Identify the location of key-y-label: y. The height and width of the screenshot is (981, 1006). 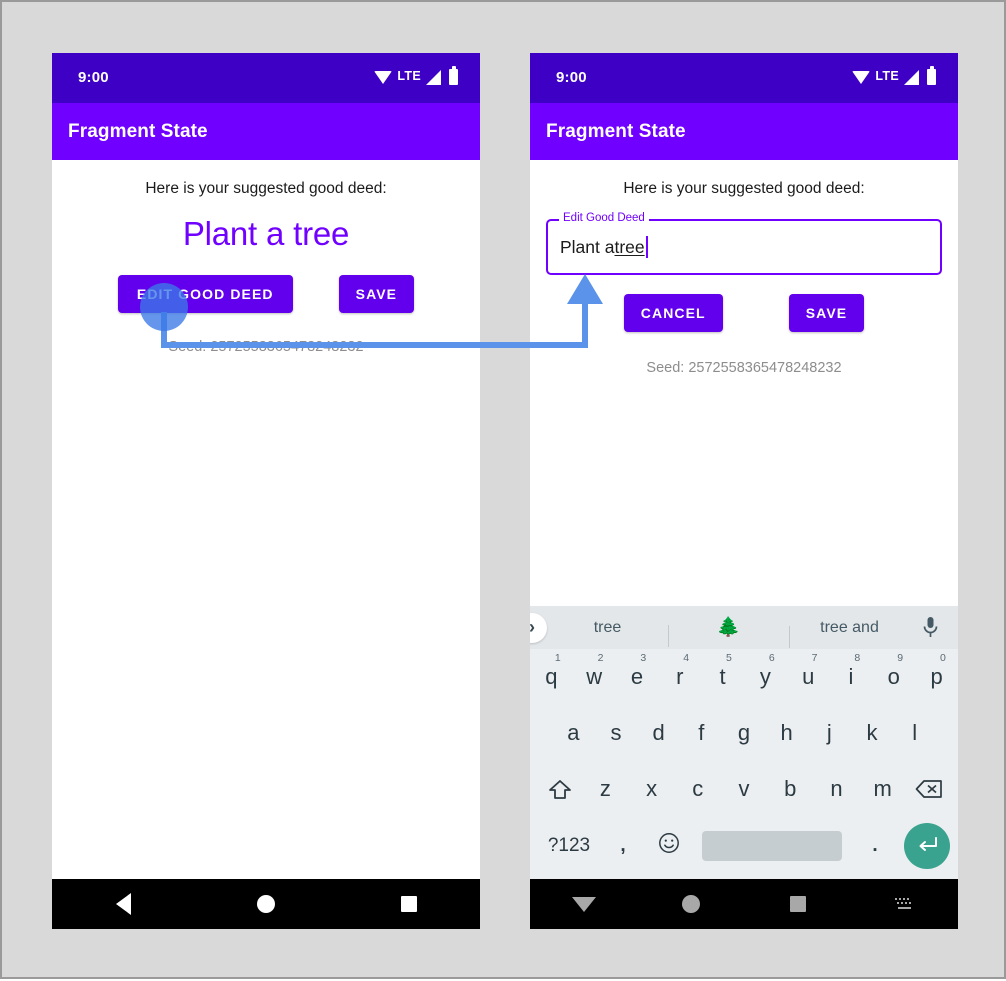
(765, 676).